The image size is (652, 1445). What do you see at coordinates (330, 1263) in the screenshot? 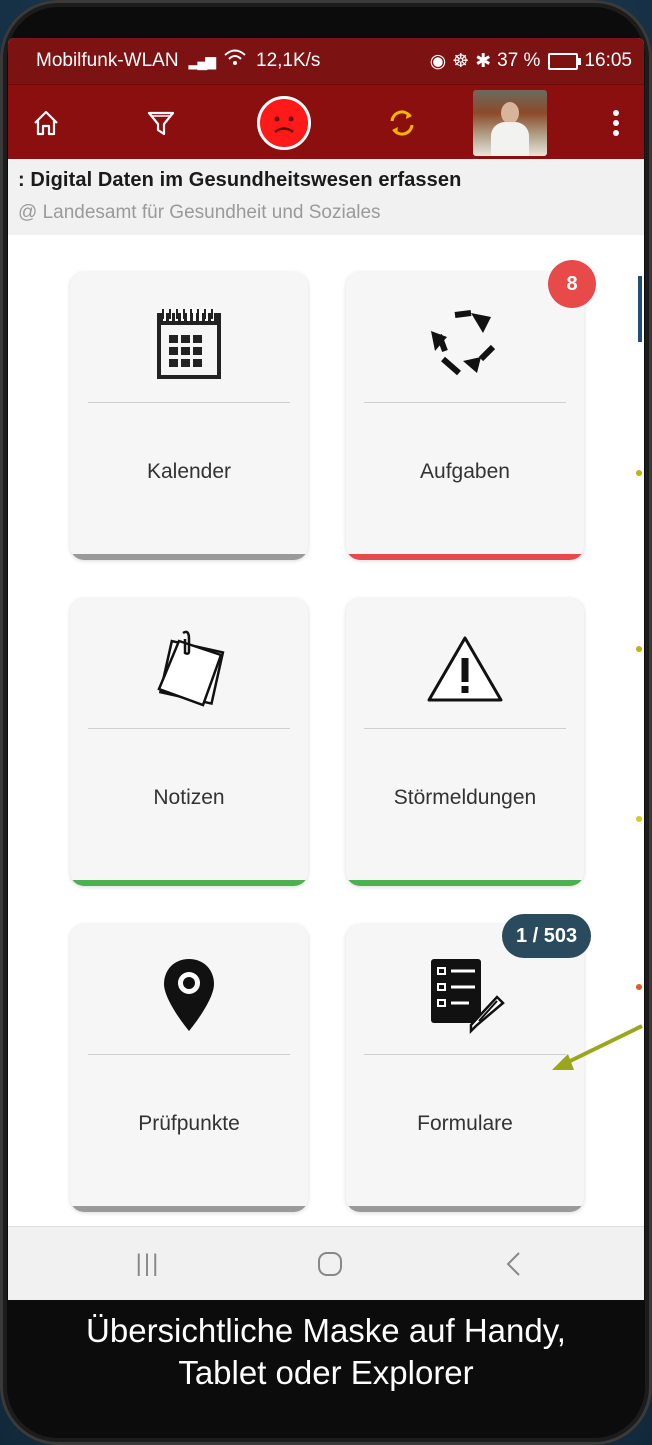
I see `home-nav-button` at bounding box center [330, 1263].